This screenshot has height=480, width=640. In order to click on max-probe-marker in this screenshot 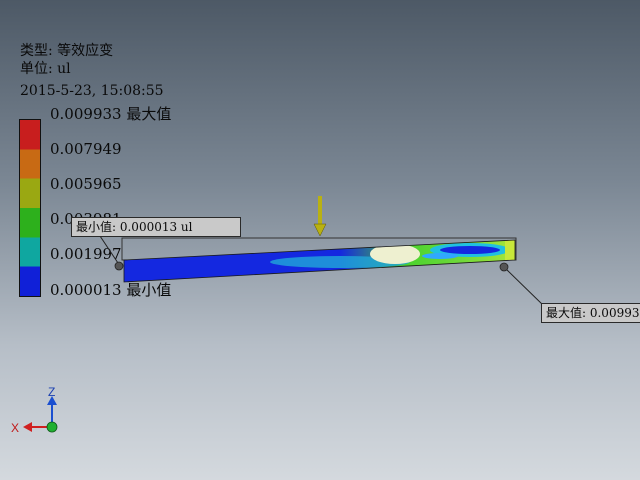, I will do `click(522, 284)`.